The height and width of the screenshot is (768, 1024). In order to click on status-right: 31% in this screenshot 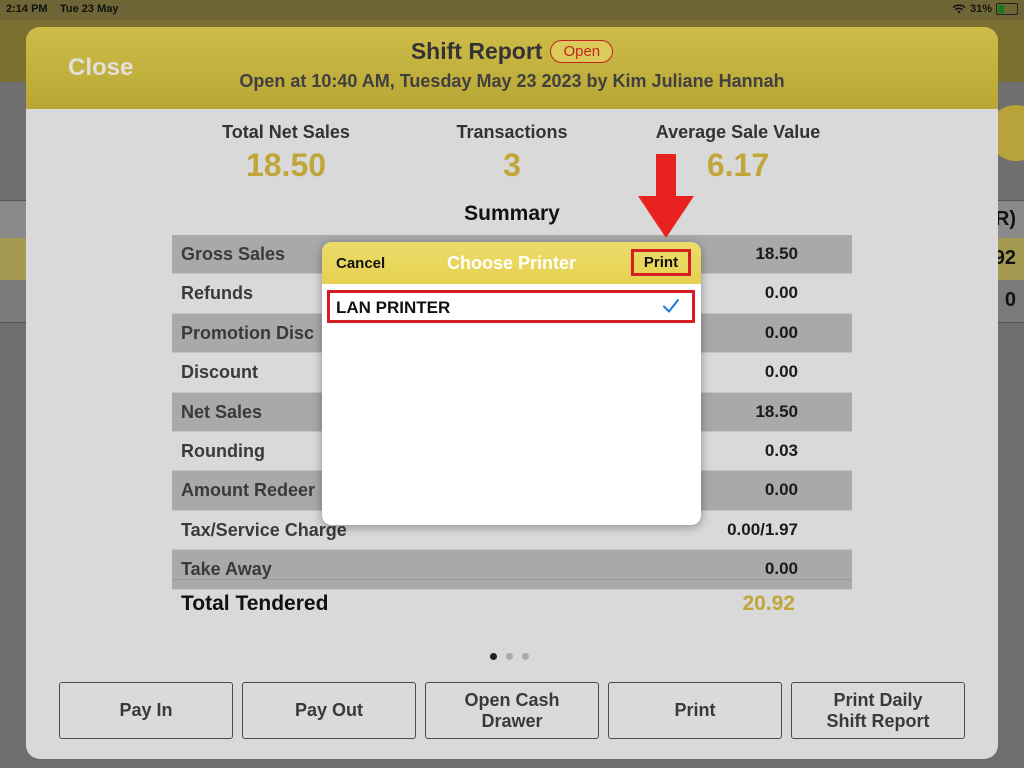, I will do `click(985, 9)`.